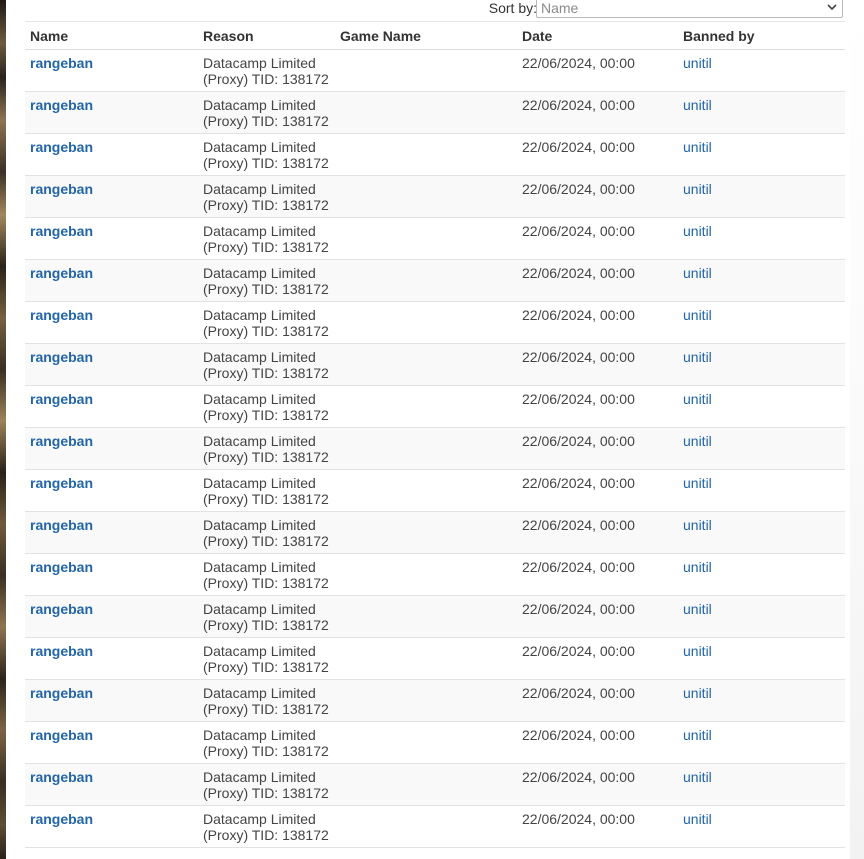  Describe the element at coordinates (266, 35) in the screenshot. I see `column-header-reason: Reason` at that location.